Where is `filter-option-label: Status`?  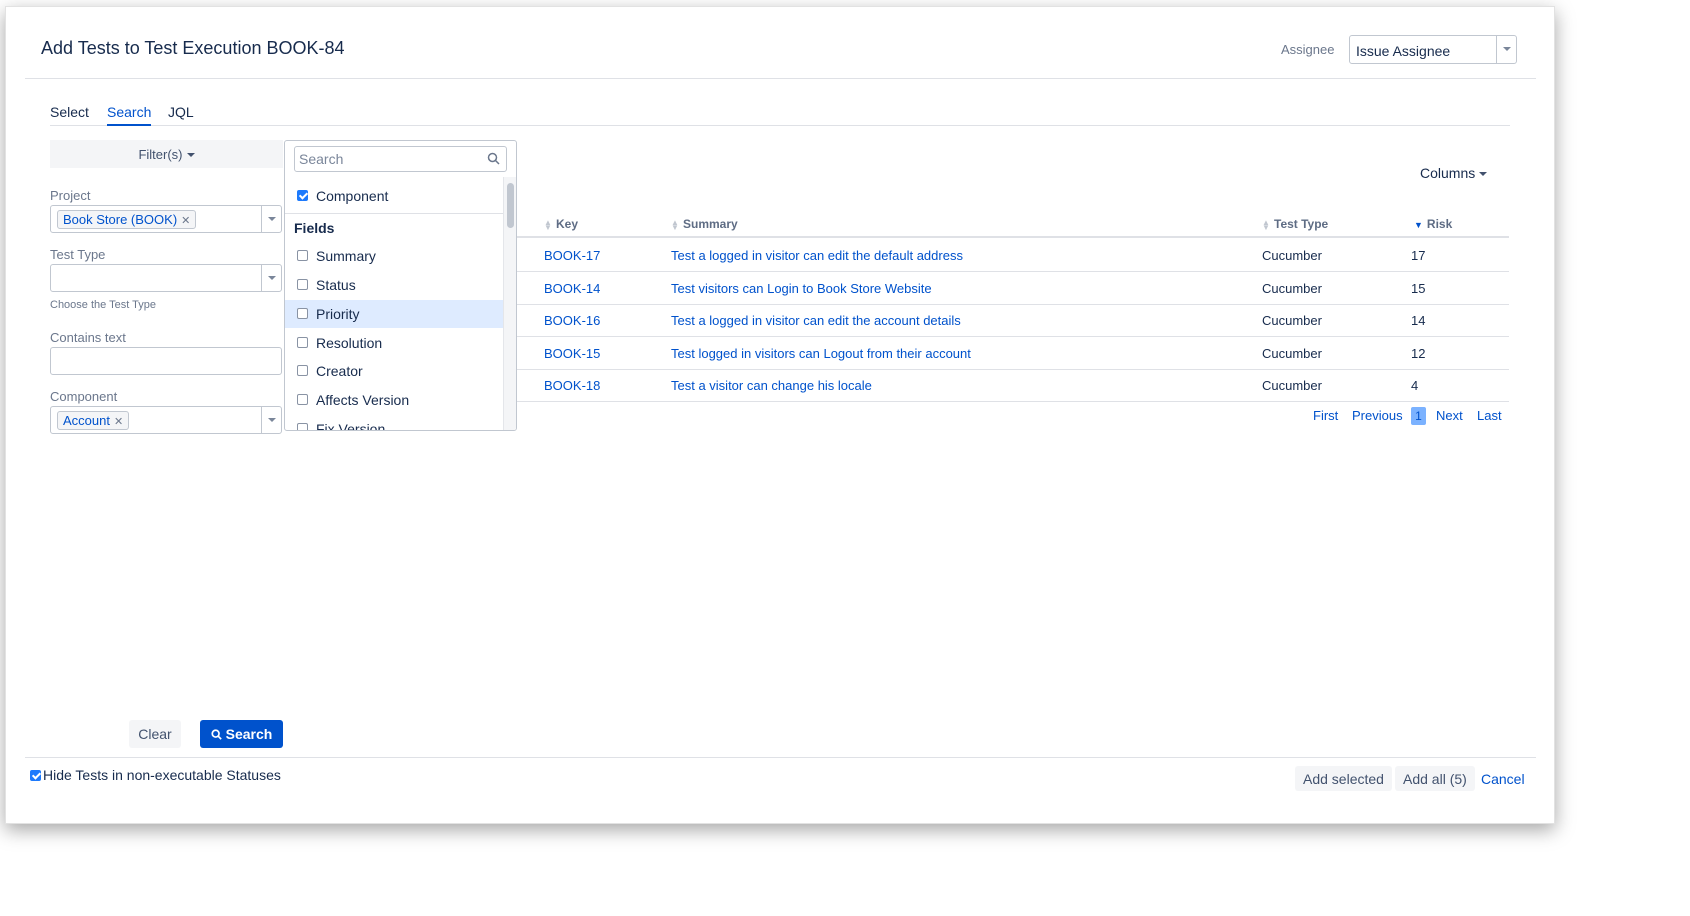 filter-option-label: Status is located at coordinates (336, 285).